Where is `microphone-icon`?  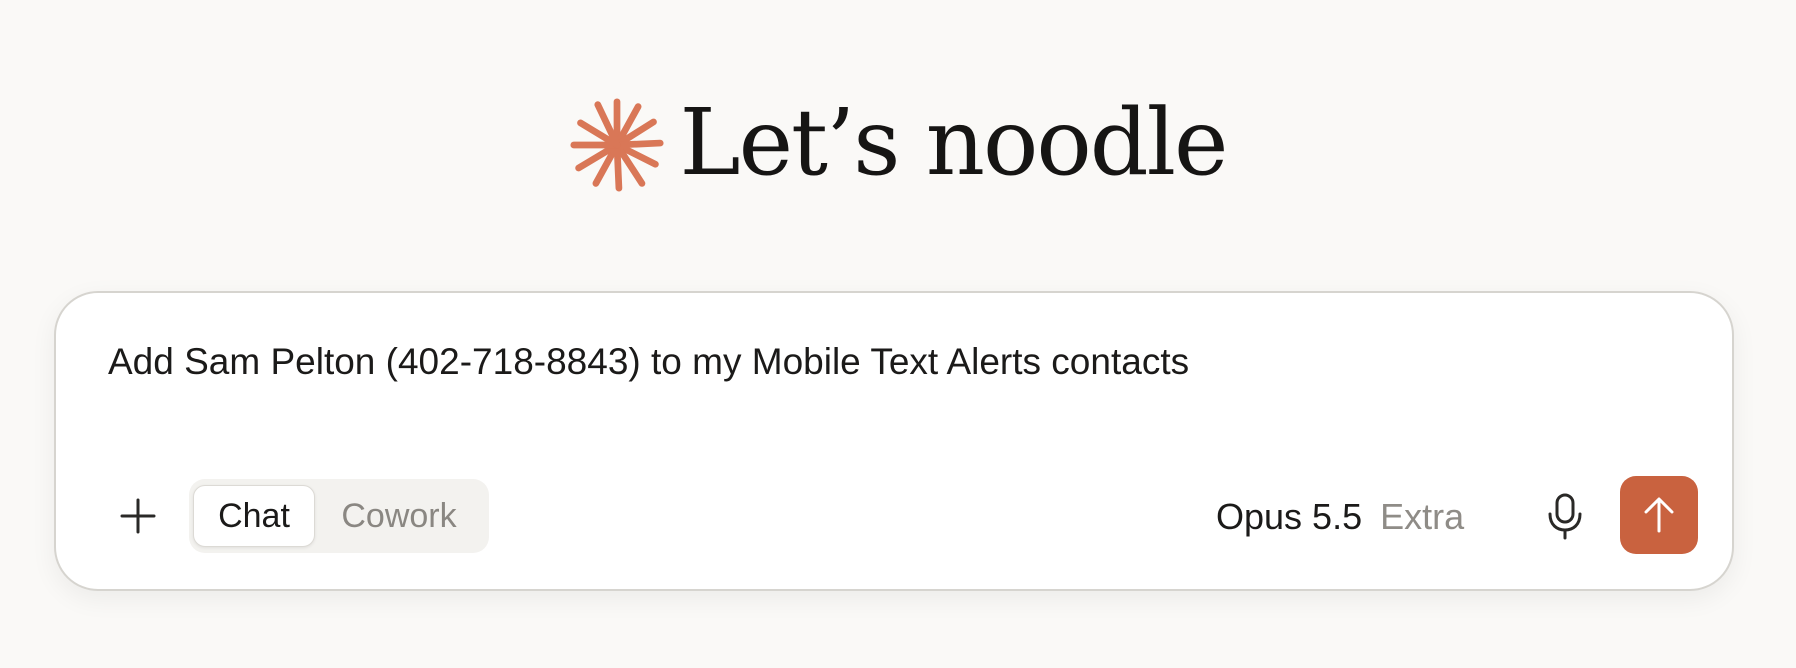 microphone-icon is located at coordinates (1565, 516).